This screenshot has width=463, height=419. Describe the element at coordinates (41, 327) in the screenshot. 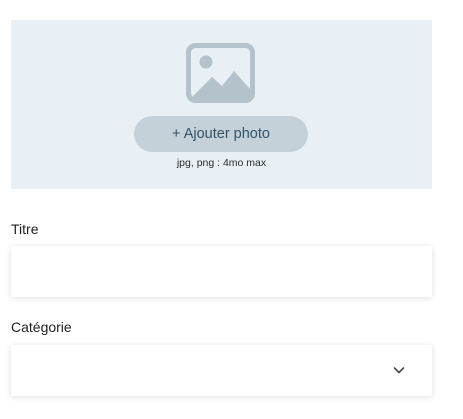

I see `category-label: Catégorie` at that location.